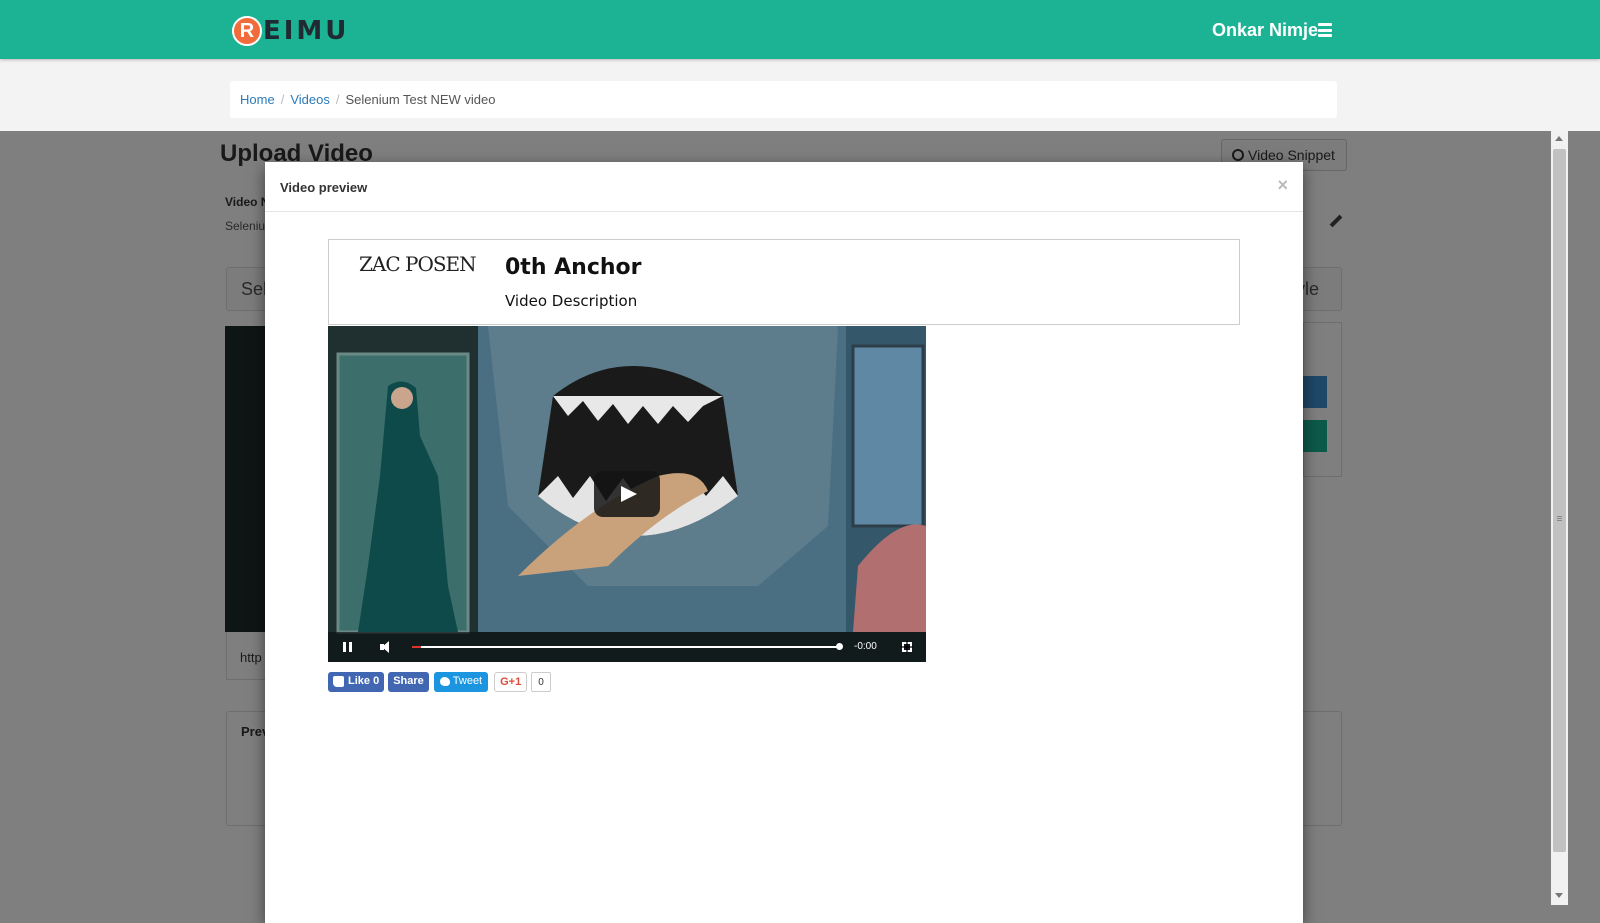  What do you see at coordinates (1559, 895) in the screenshot?
I see `scroll-down-arrow-icon` at bounding box center [1559, 895].